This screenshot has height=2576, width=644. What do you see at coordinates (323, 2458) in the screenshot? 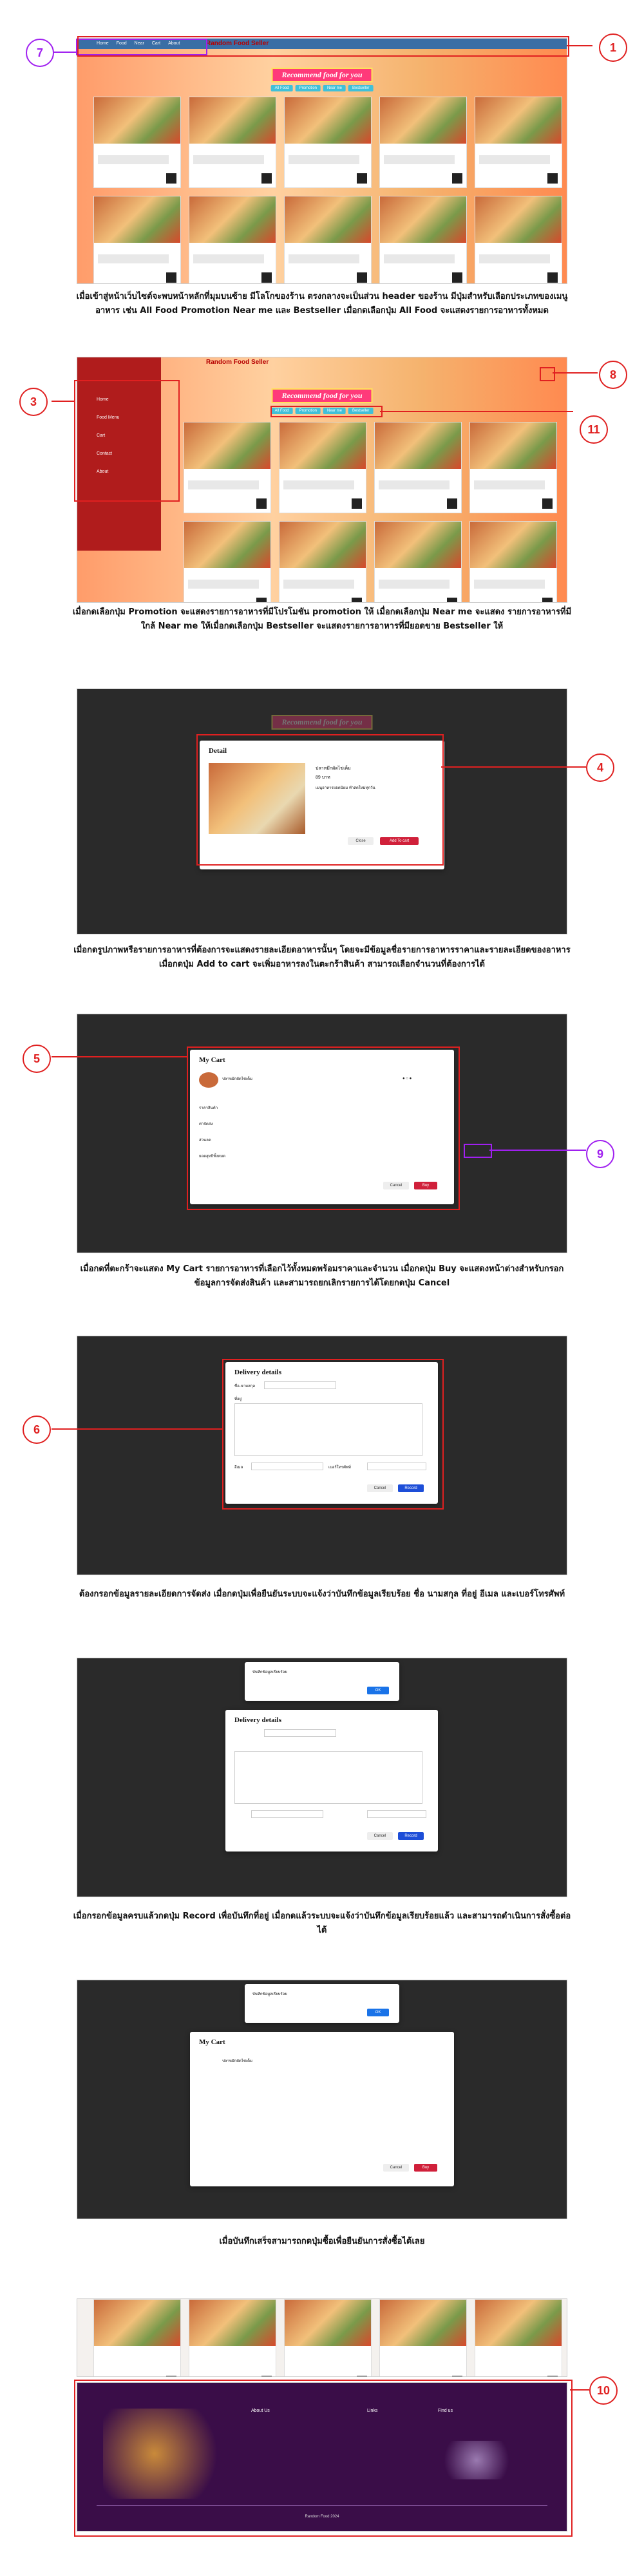
I see `highlight-footer` at bounding box center [323, 2458].